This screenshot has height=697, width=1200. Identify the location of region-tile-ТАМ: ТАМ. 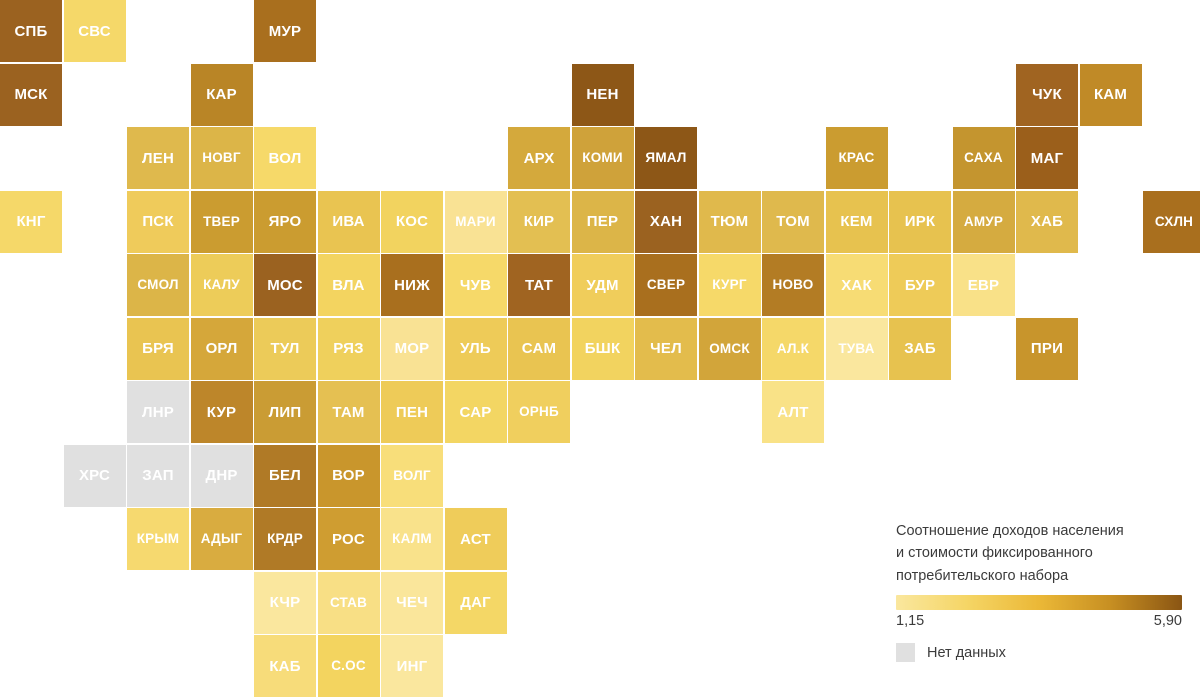
(348, 412).